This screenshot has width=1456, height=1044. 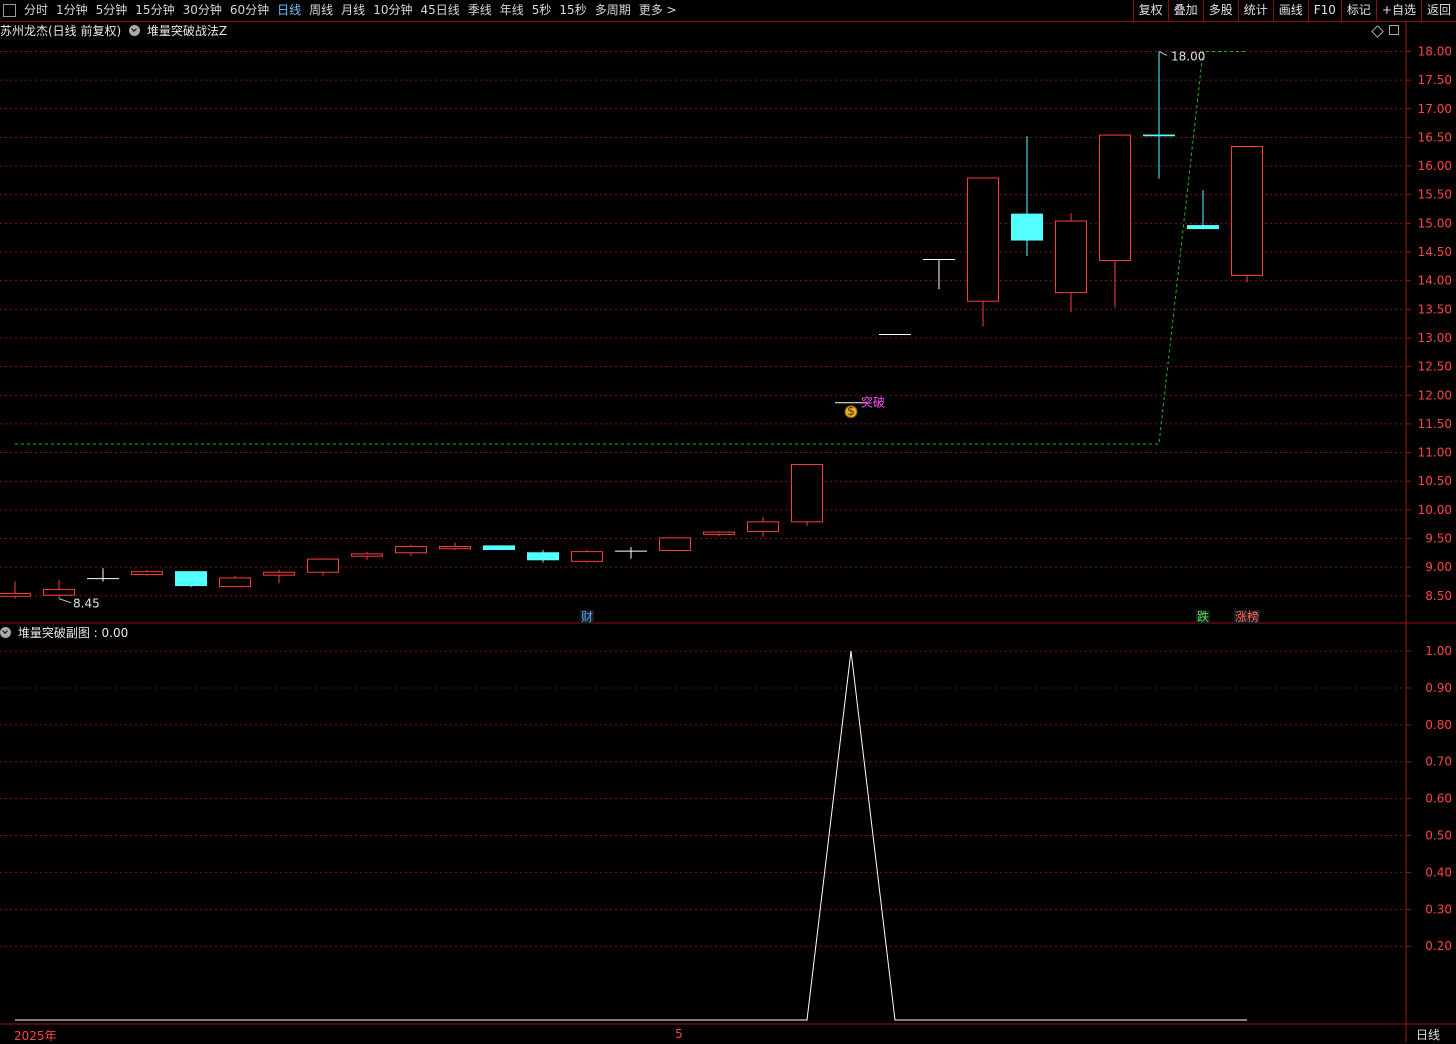 What do you see at coordinates (1438, 799) in the screenshot?
I see `sub-y-tick-label: 0.60` at bounding box center [1438, 799].